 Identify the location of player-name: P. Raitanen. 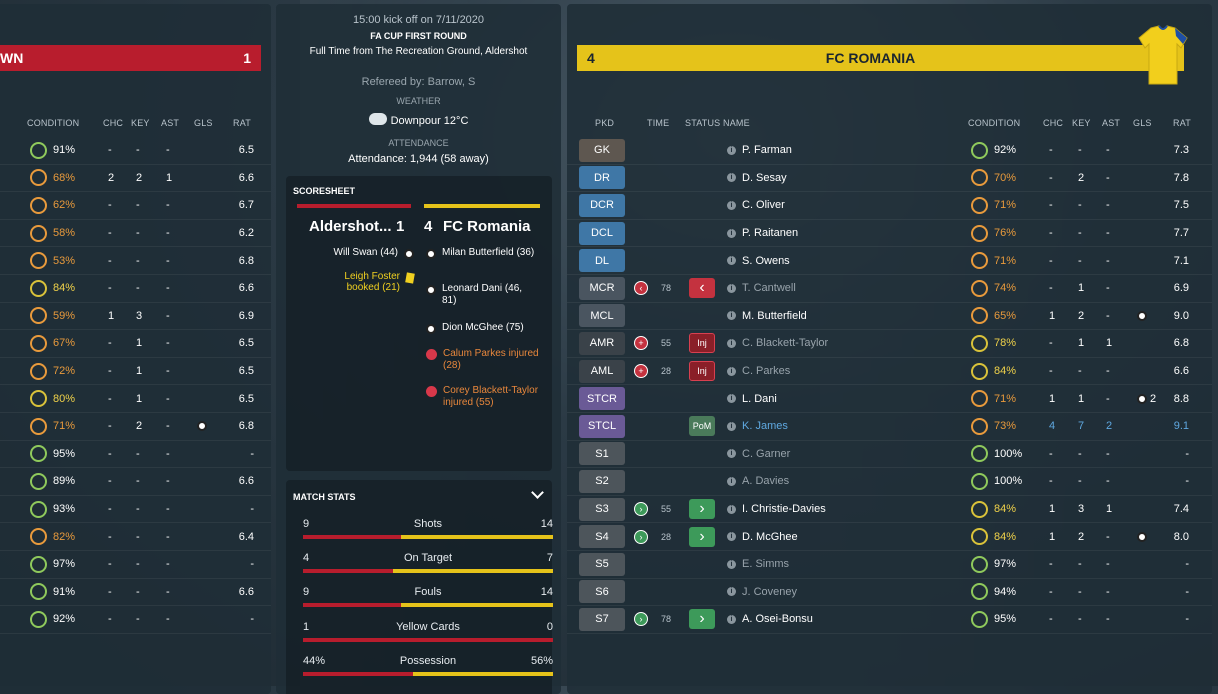
(770, 233).